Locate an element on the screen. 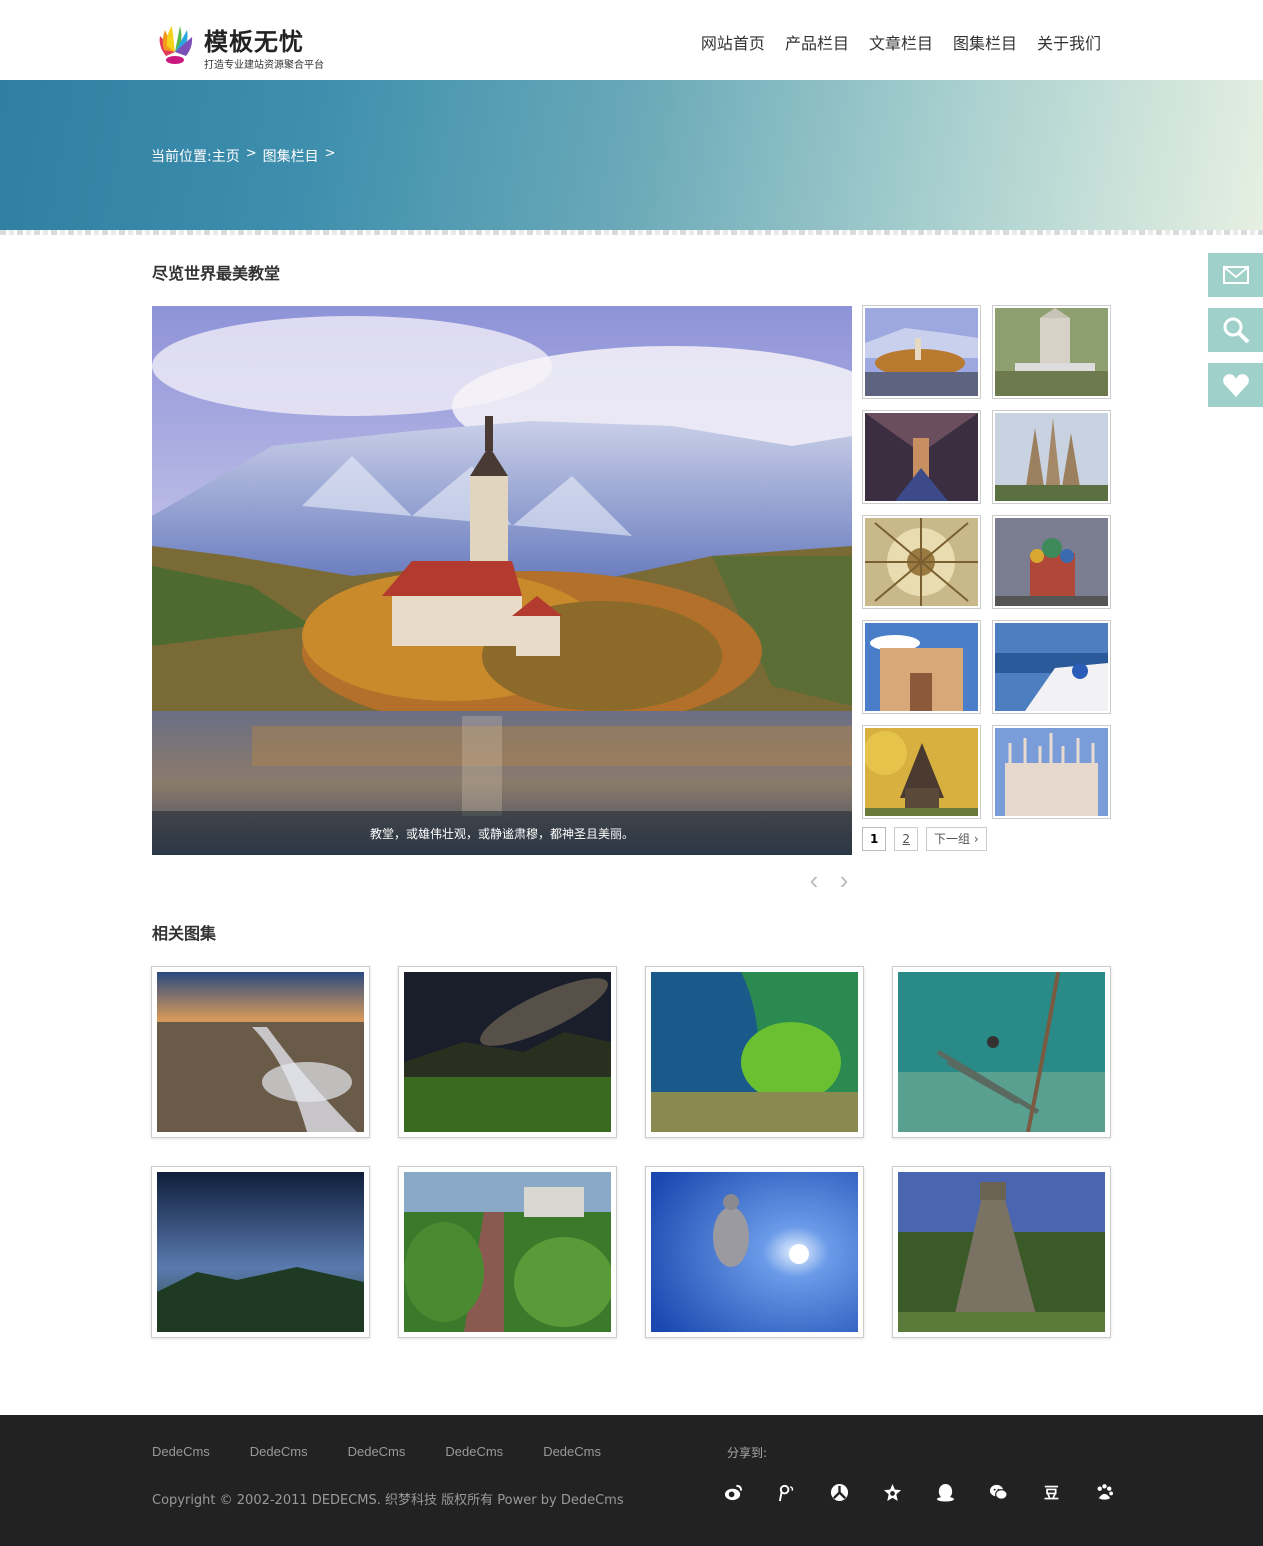 This screenshot has height=1546, width=1263. side-toolbar is located at coordinates (1235, 335).